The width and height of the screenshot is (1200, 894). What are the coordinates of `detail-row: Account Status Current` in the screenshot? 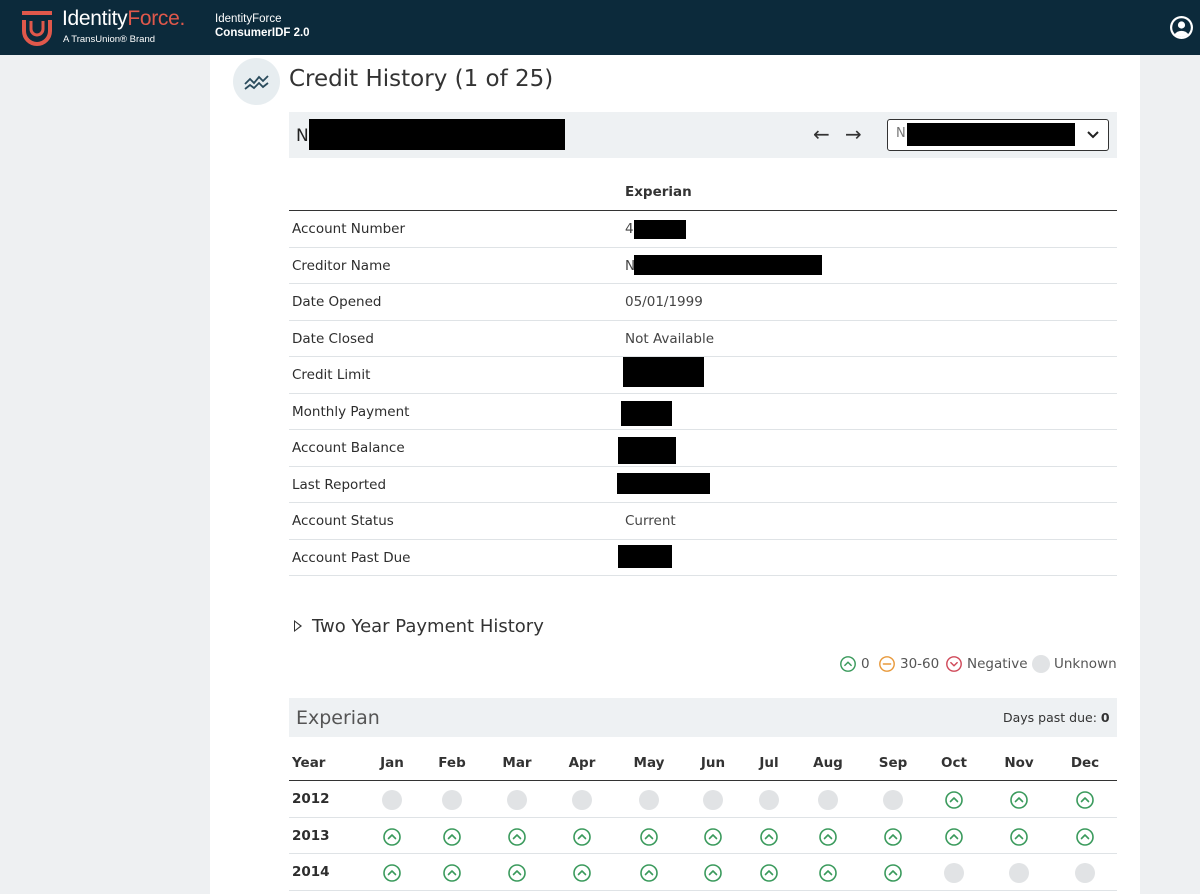 It's located at (703, 521).